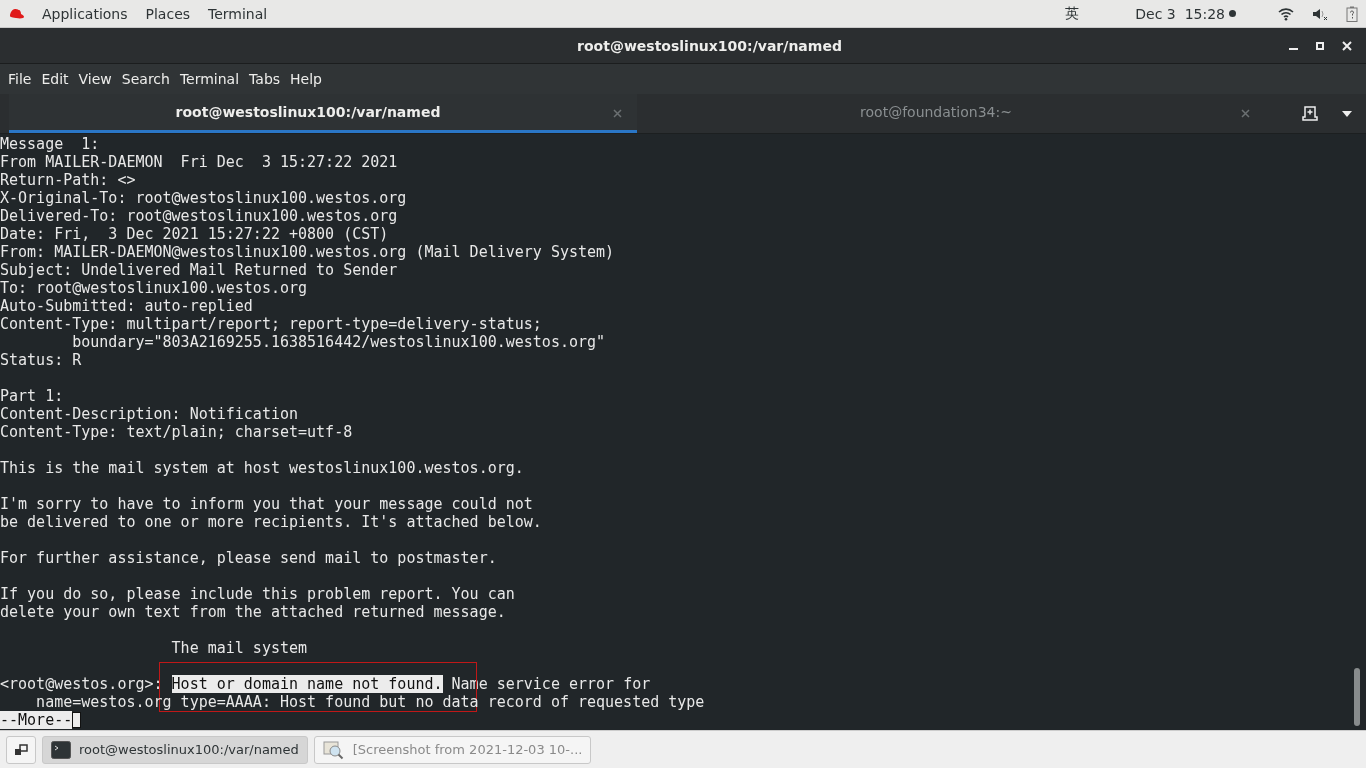 This screenshot has height=768, width=1366. I want to click on windows-icon, so click(21, 749).